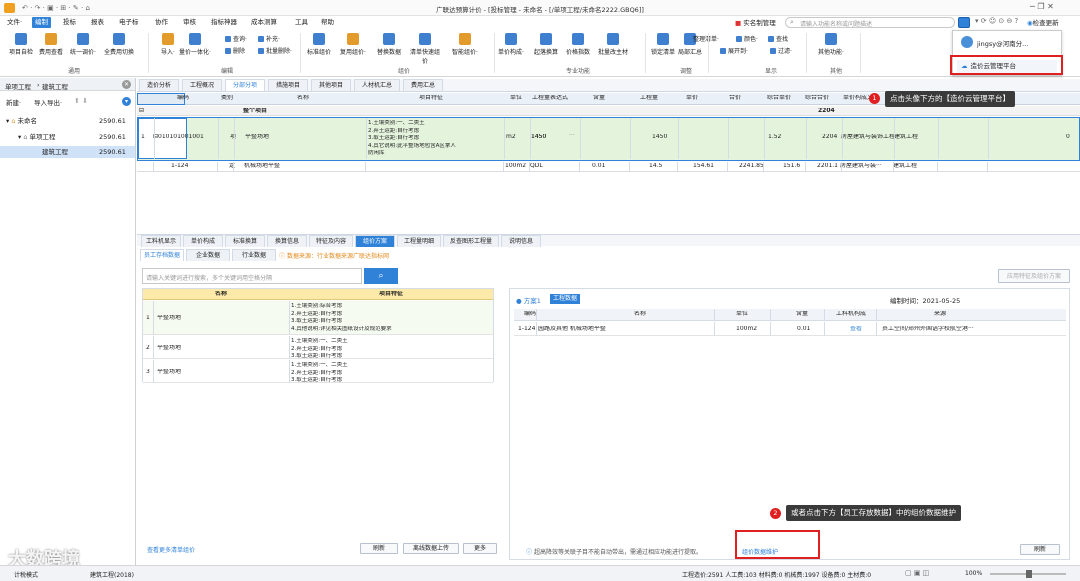 Image resolution: width=1080 pixels, height=581 pixels. What do you see at coordinates (245, 85) in the screenshot?
I see `tab-2: 分部分项` at bounding box center [245, 85].